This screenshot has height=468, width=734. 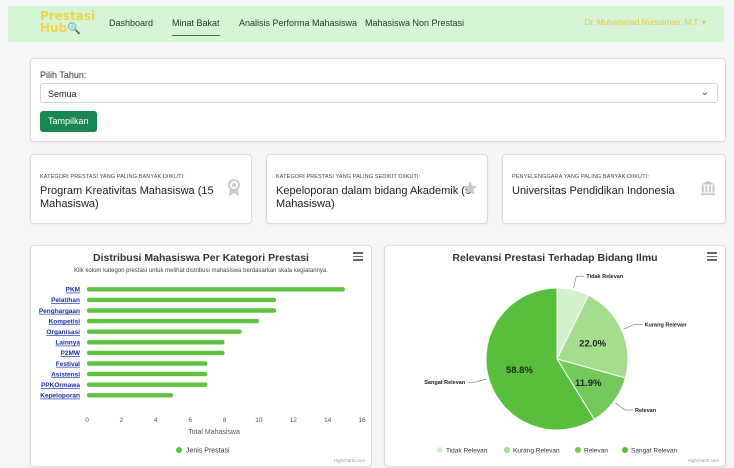 What do you see at coordinates (173, 321) in the screenshot?
I see `bar-kompetisi` at bounding box center [173, 321].